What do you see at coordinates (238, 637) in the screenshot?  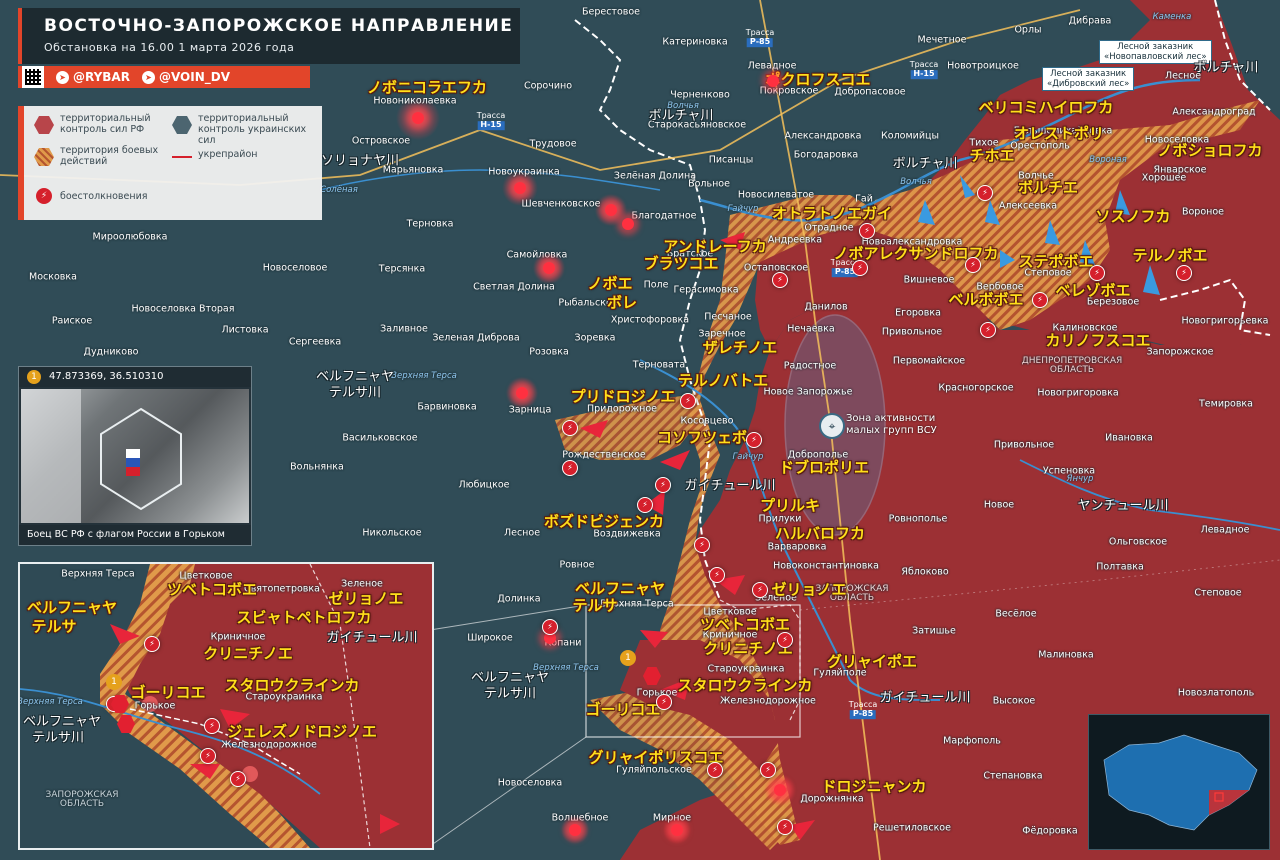 I see `inset-town-krinichnoe: Криничное` at bounding box center [238, 637].